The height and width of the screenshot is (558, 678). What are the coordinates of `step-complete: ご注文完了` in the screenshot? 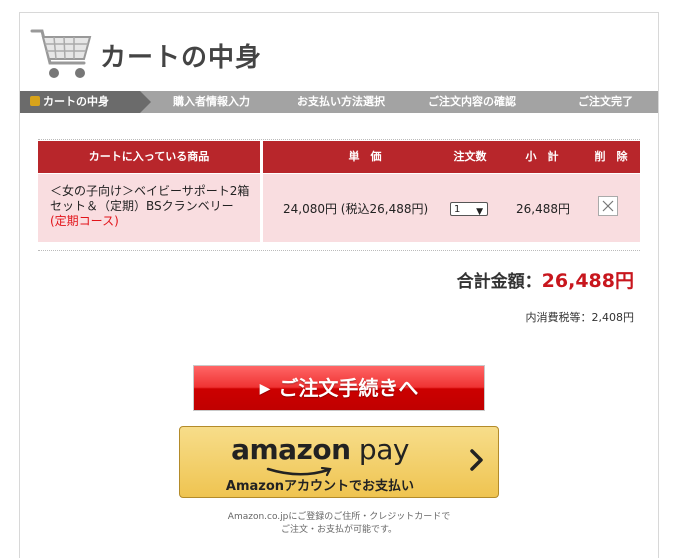 It's located at (605, 101).